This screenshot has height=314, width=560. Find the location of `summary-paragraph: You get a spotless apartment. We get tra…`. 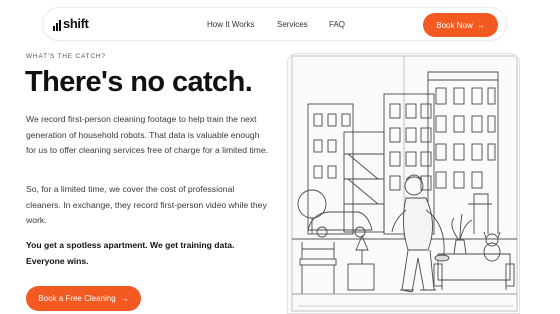

summary-paragraph: You get a spotless apartment. We get tra… is located at coordinates (130, 253).